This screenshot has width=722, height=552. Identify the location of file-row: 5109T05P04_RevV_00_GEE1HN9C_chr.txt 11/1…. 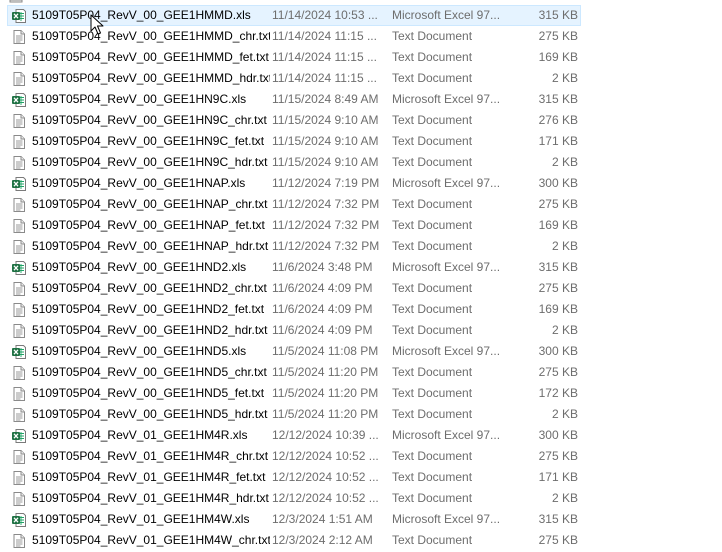
(294, 120).